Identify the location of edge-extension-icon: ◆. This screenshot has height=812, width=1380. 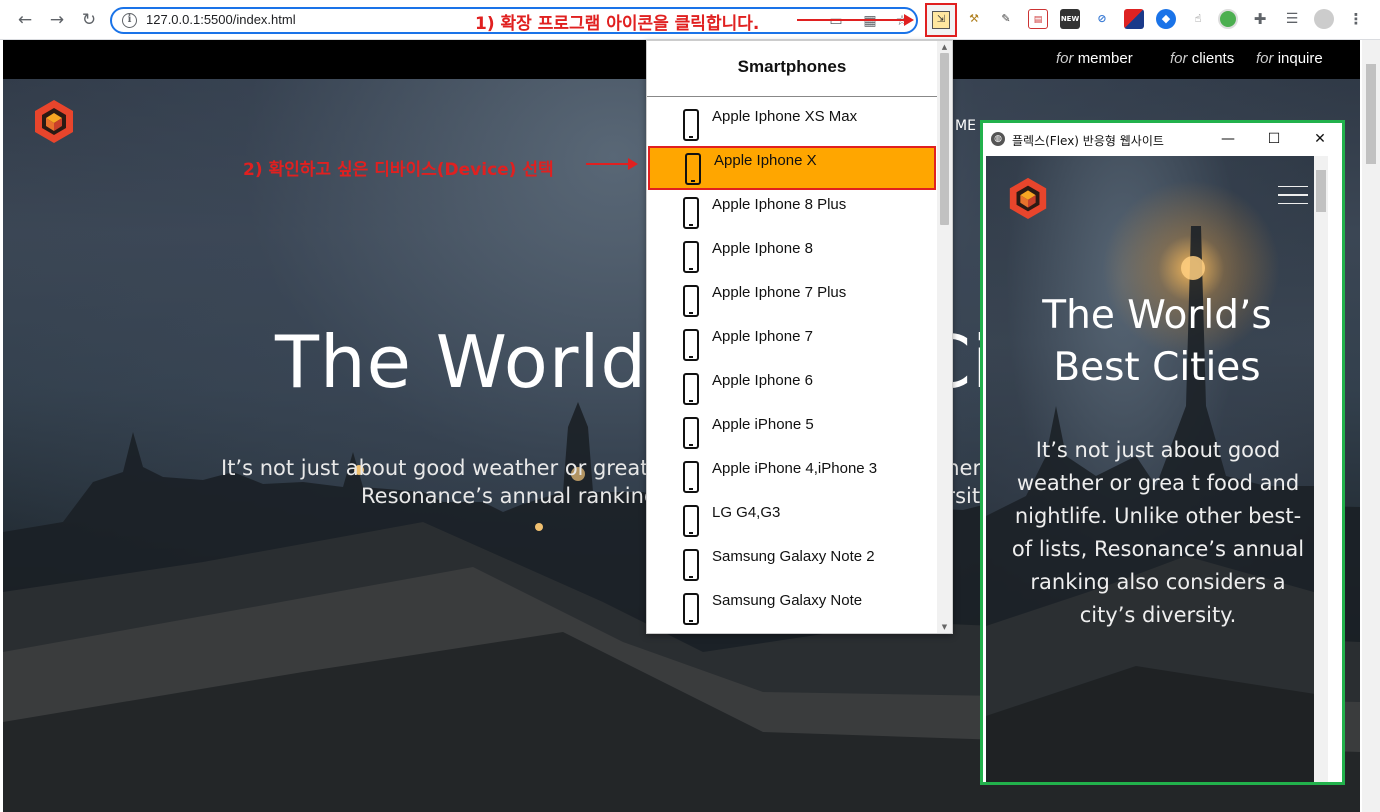
(1166, 19).